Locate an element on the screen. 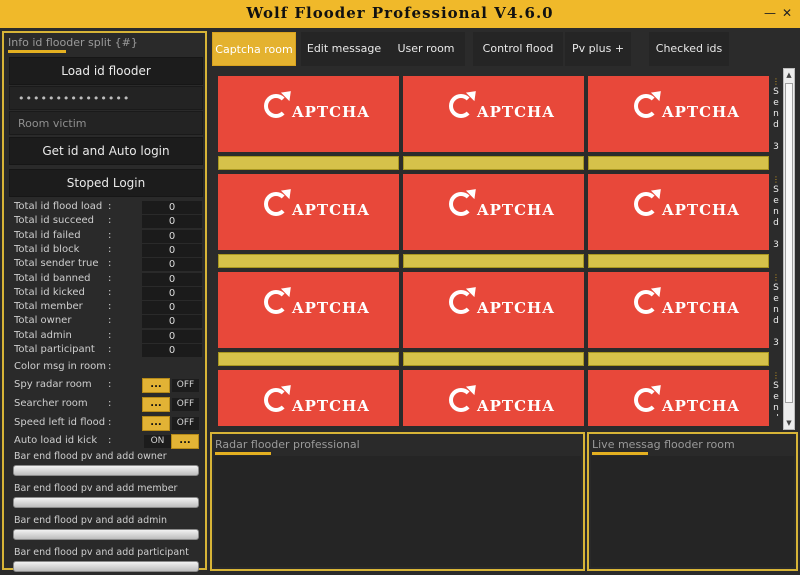 The height and width of the screenshot is (575, 800). scroll-down-icon: ▼ is located at coordinates (789, 423).